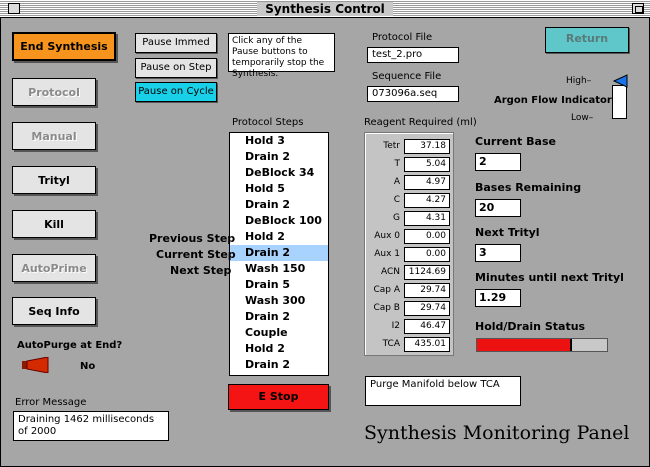  What do you see at coordinates (549, 277) in the screenshot?
I see `minutes-until-label: Minutes until next Trityl` at bounding box center [549, 277].